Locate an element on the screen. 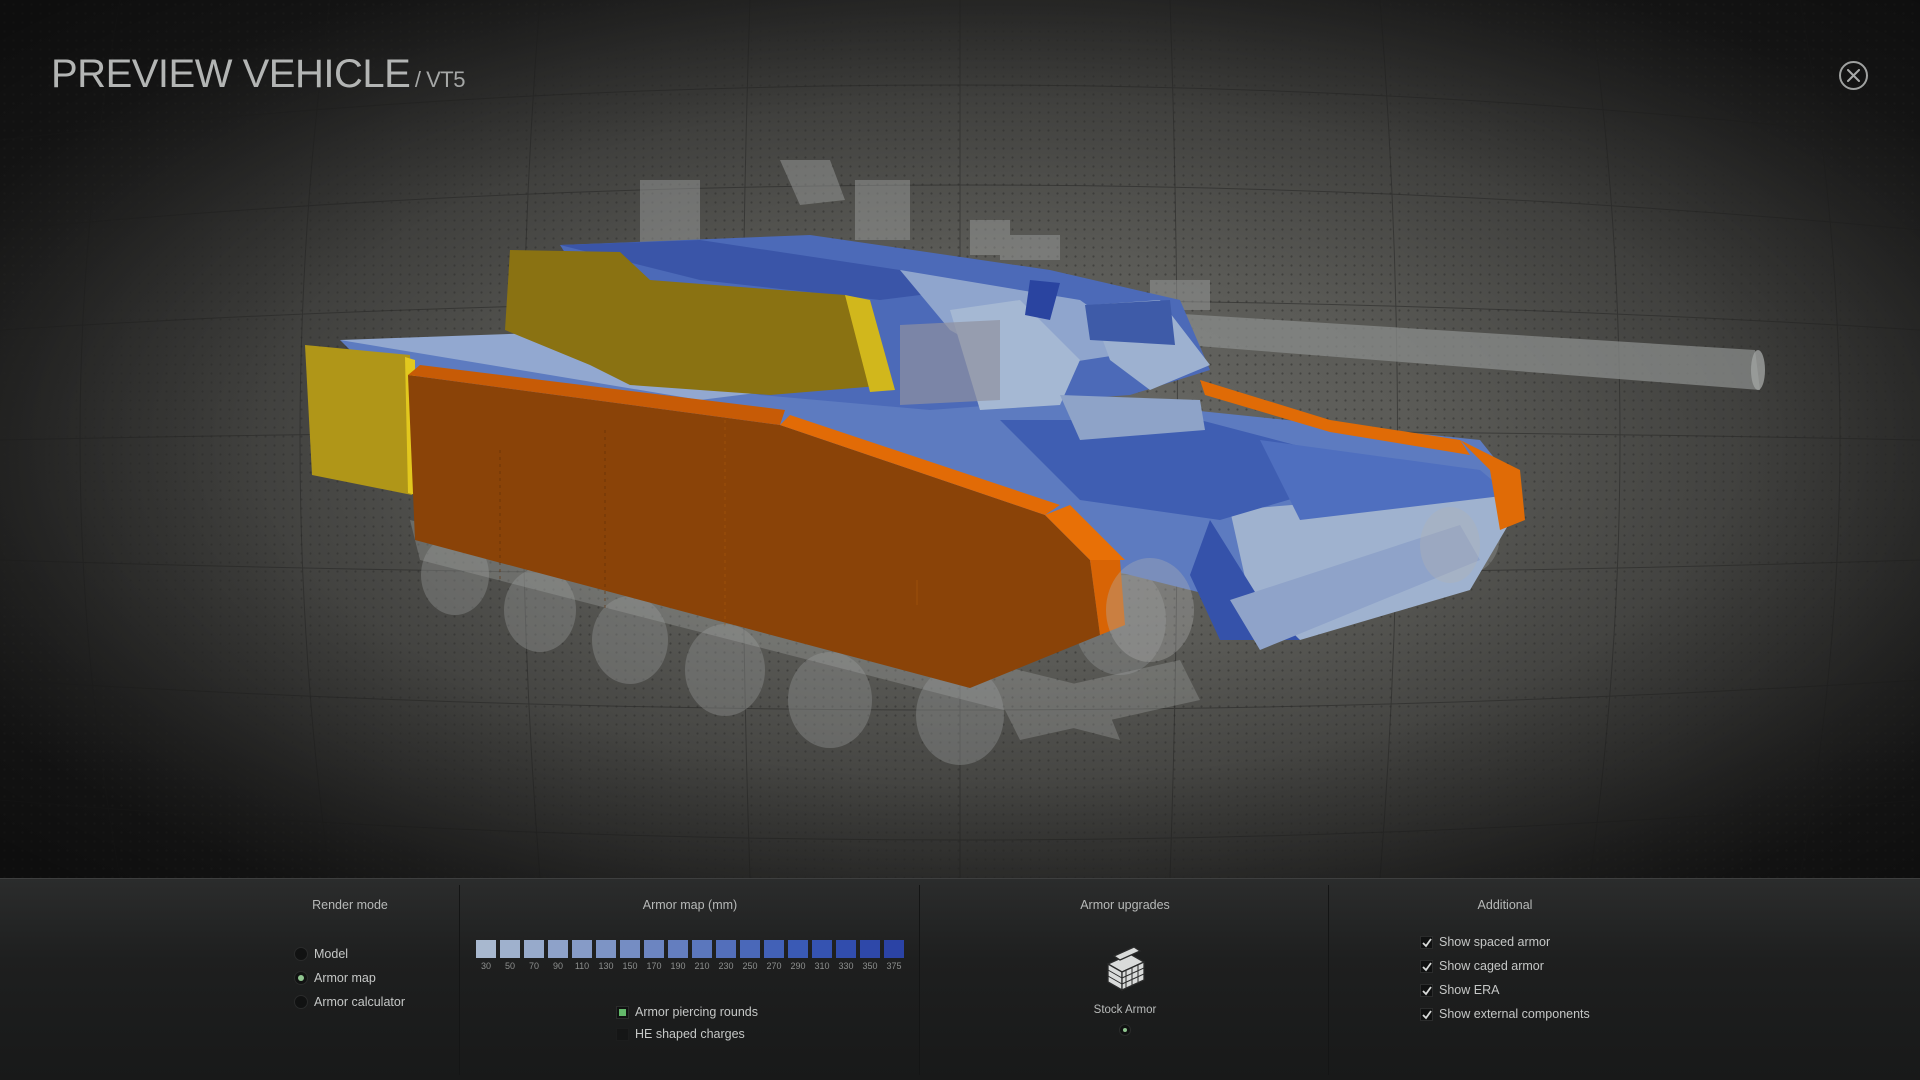 This screenshot has width=1920, height=1080. armor-map-title: Armor map (mm) is located at coordinates (690, 905).